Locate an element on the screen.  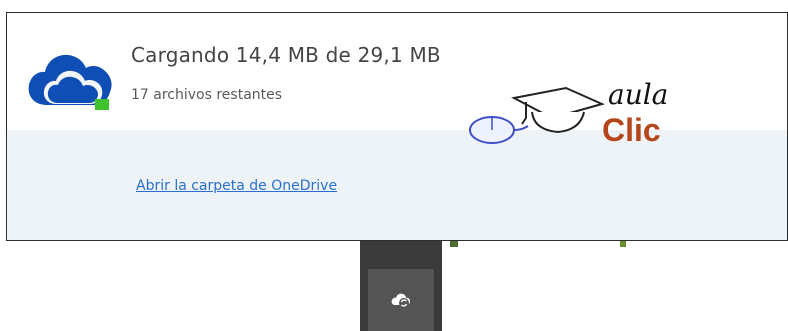
onedrive-sync-icon is located at coordinates (400, 300).